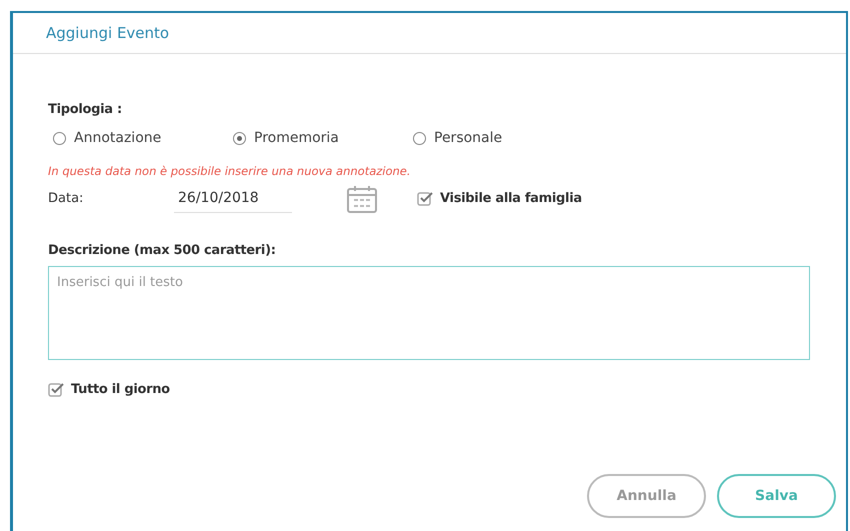 The width and height of the screenshot is (850, 531). I want to click on radio-label: Promemoria, so click(296, 138).